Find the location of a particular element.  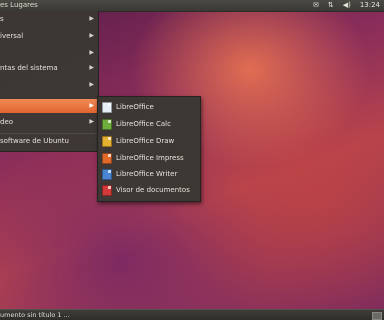

clock: 13:24 is located at coordinates (370, 5).